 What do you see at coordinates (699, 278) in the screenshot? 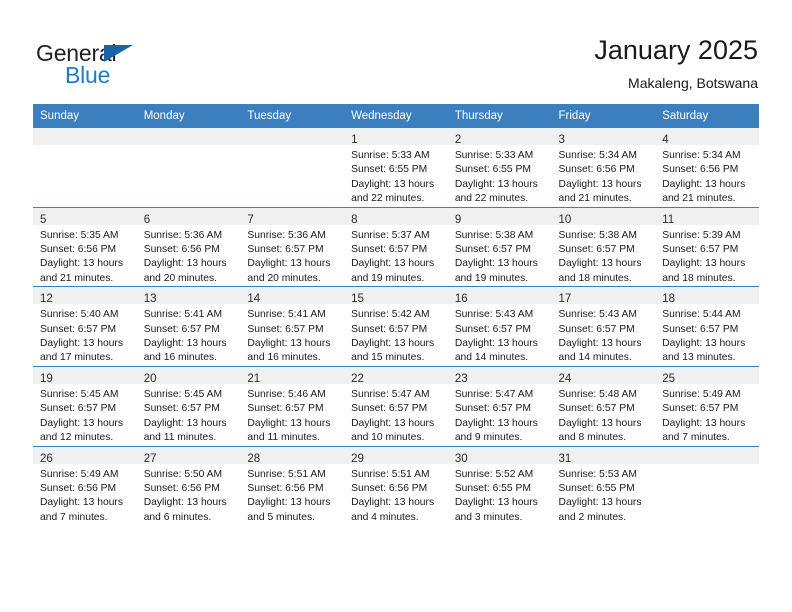
I see `daylight-text-line2: and 18 minutes.` at bounding box center [699, 278].